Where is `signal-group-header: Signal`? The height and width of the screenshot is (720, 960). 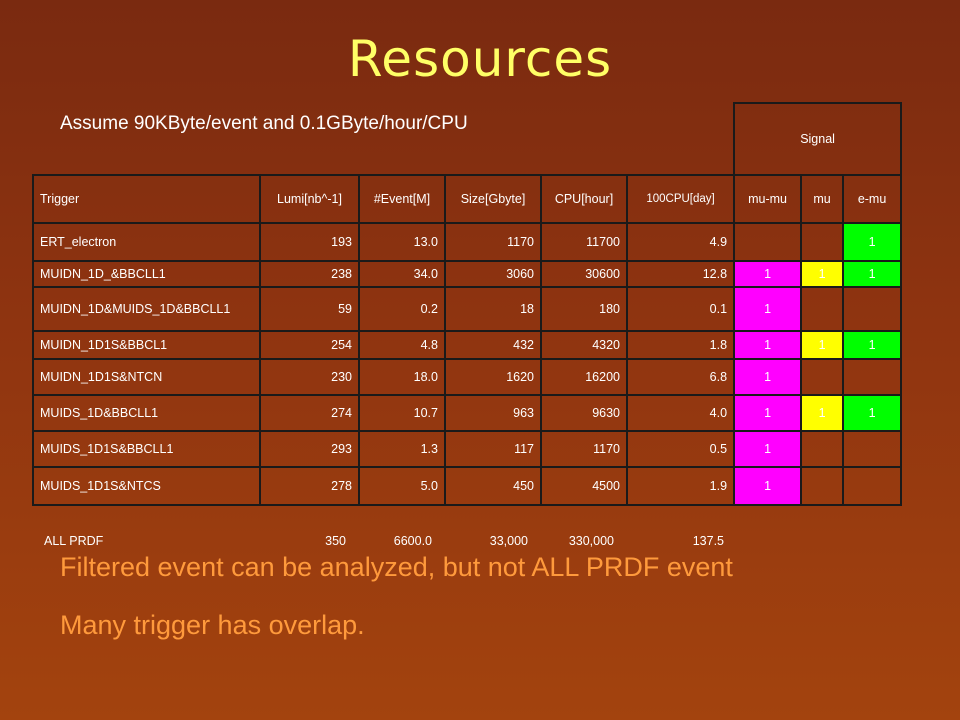
signal-group-header: Signal is located at coordinates (818, 139).